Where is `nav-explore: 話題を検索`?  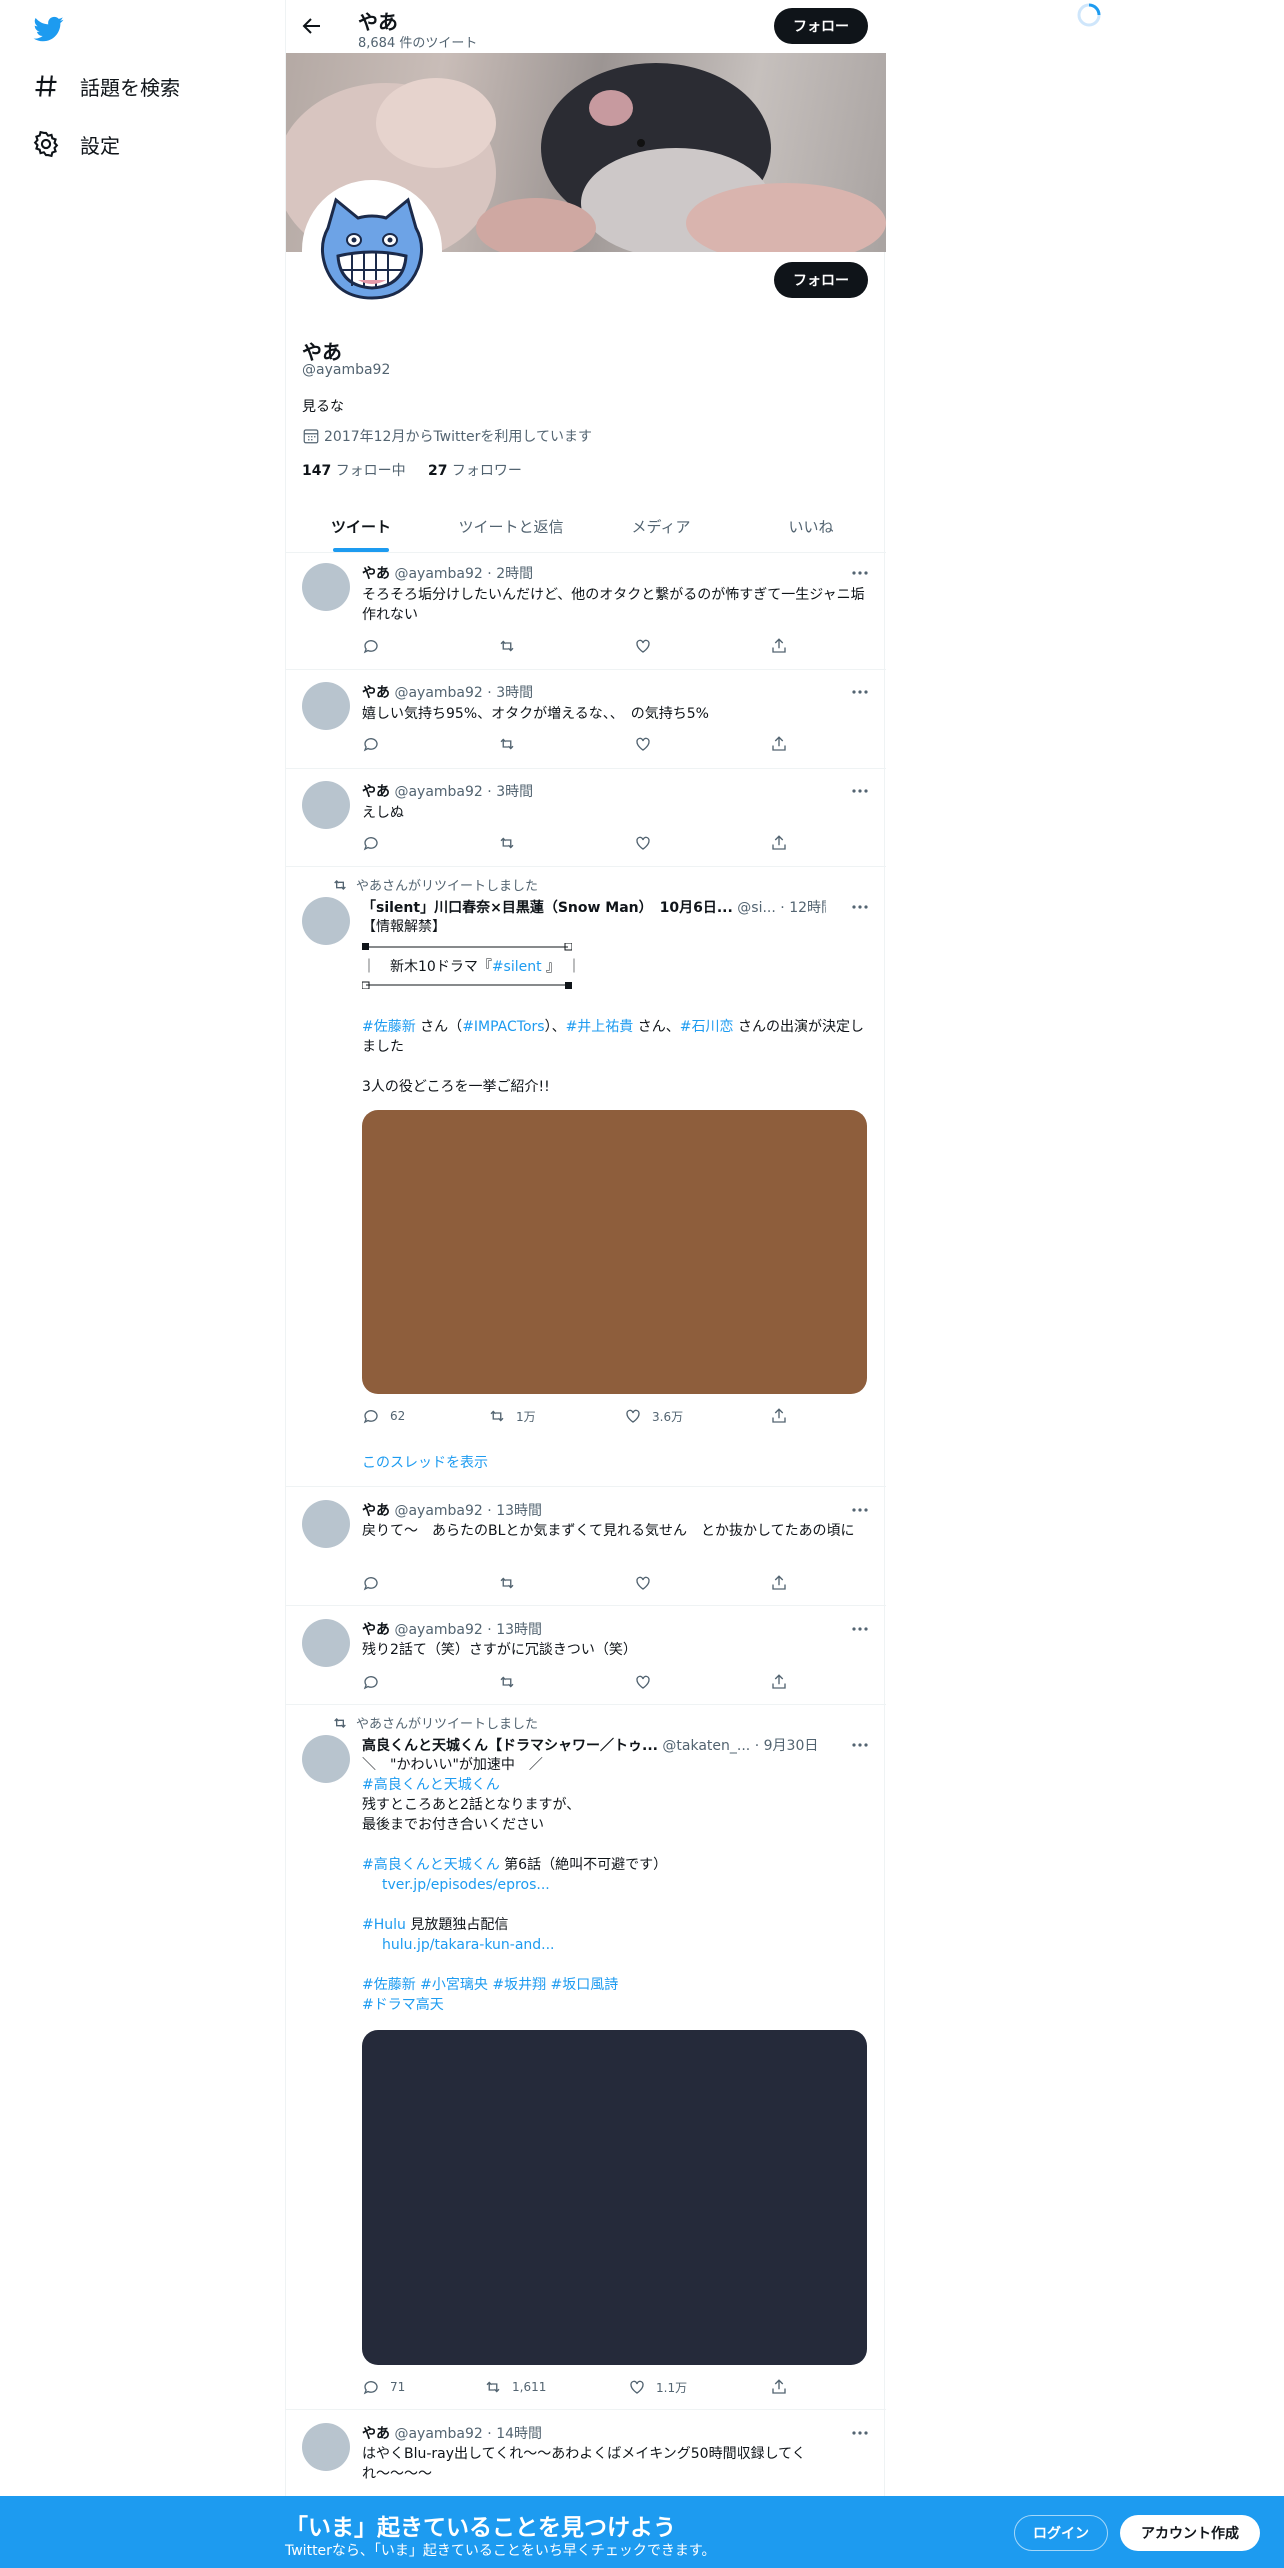
nav-explore: 話題を検索 is located at coordinates (106, 86).